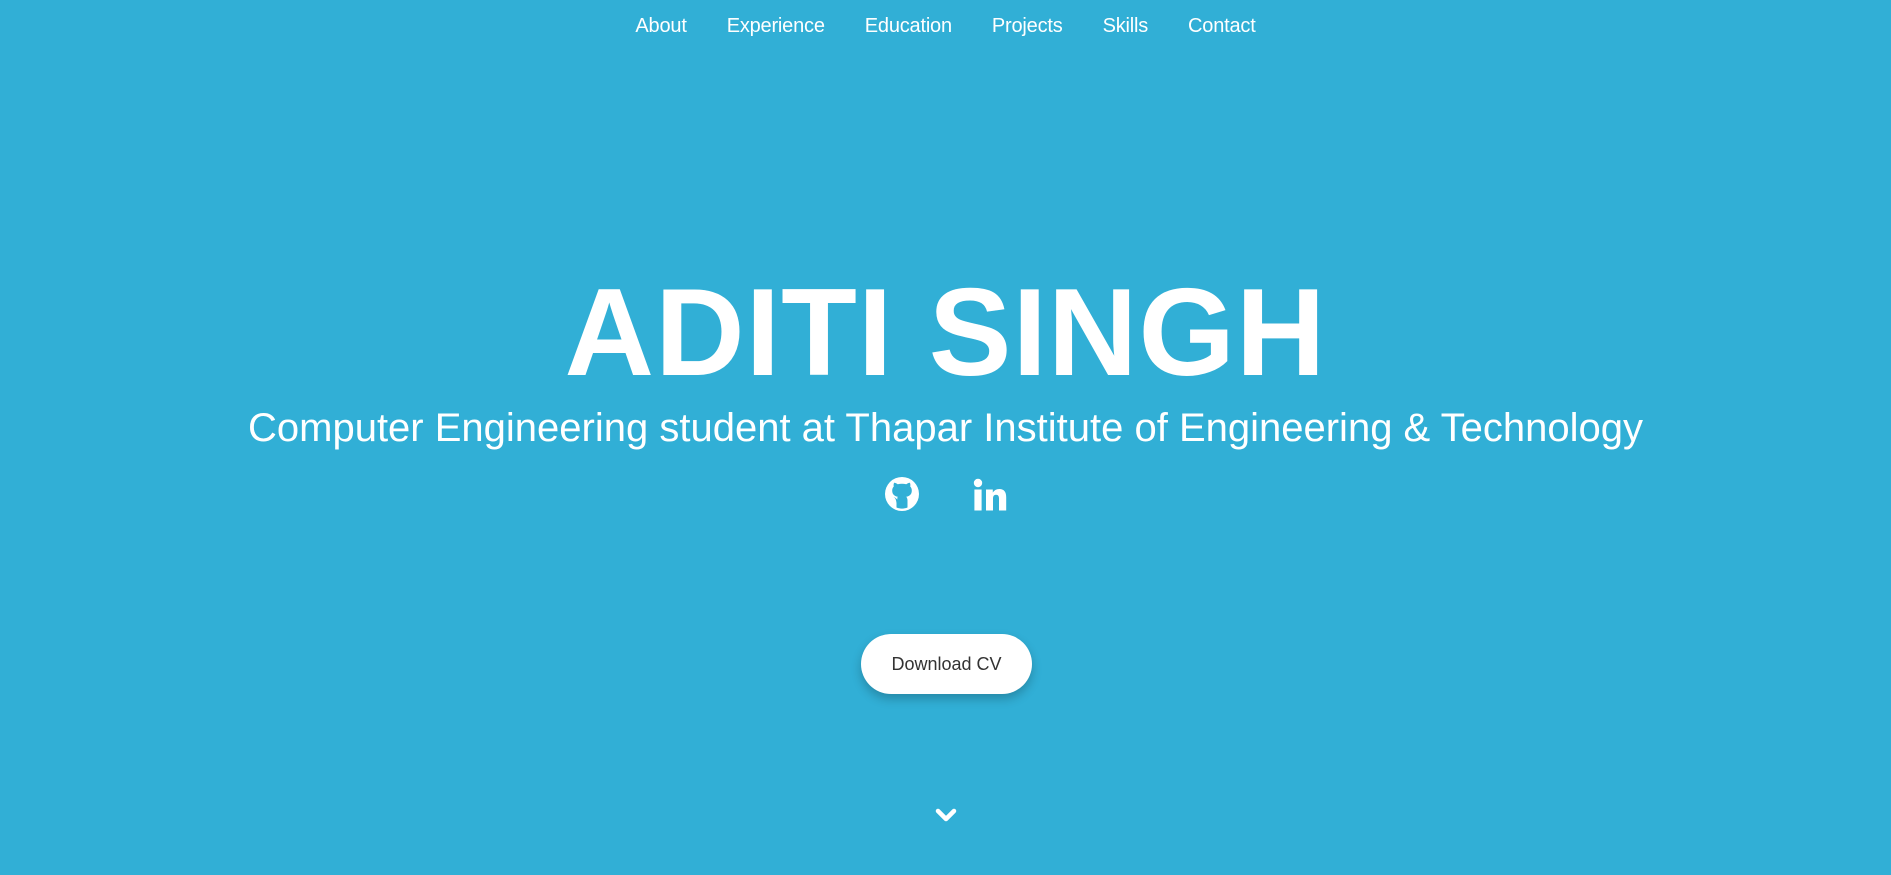 This screenshot has height=875, width=1891. What do you see at coordinates (908, 26) in the screenshot?
I see `nav-link-education: Education` at bounding box center [908, 26].